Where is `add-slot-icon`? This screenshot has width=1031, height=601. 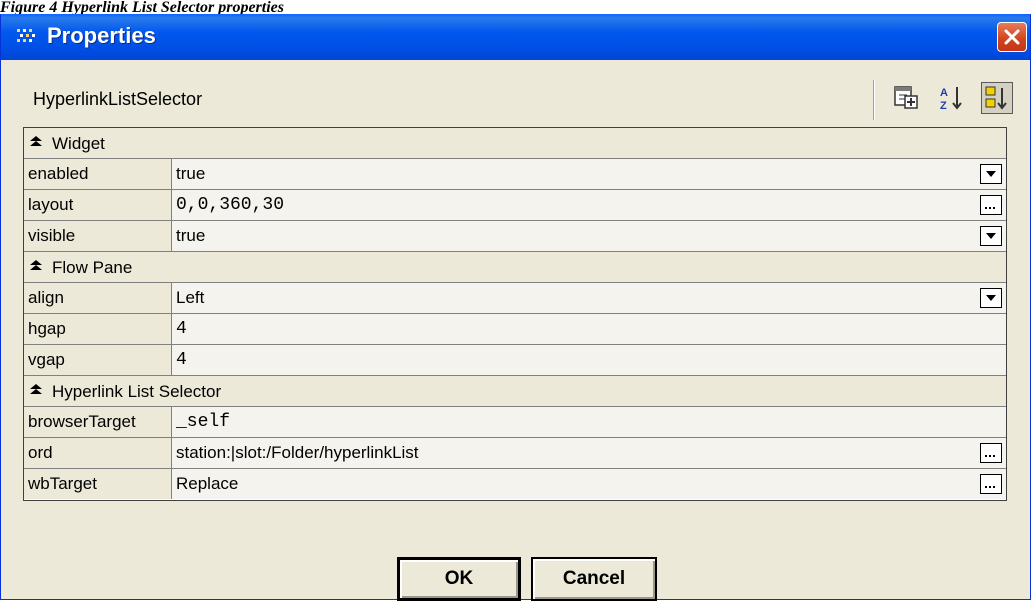
add-slot-icon is located at coordinates (906, 97).